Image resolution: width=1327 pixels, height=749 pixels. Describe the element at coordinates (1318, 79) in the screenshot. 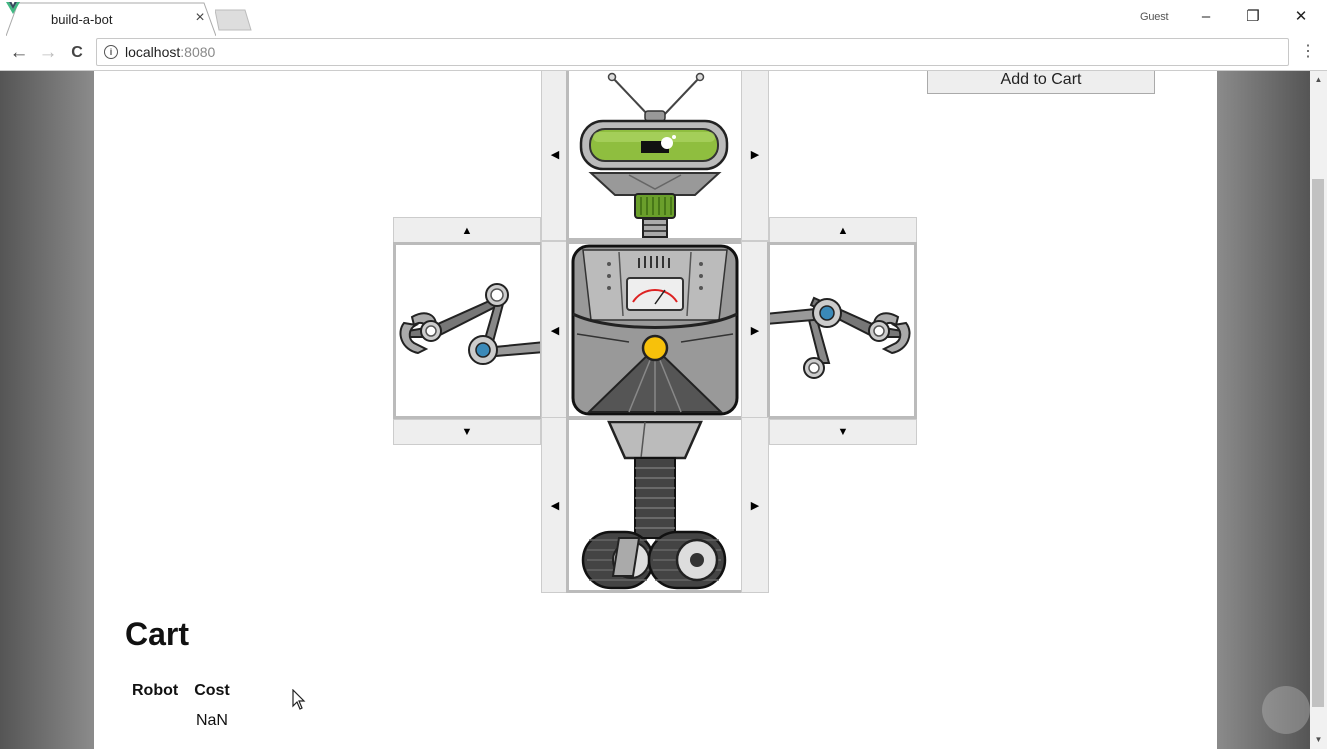

I see `scroll-up-icon: ▲` at that location.